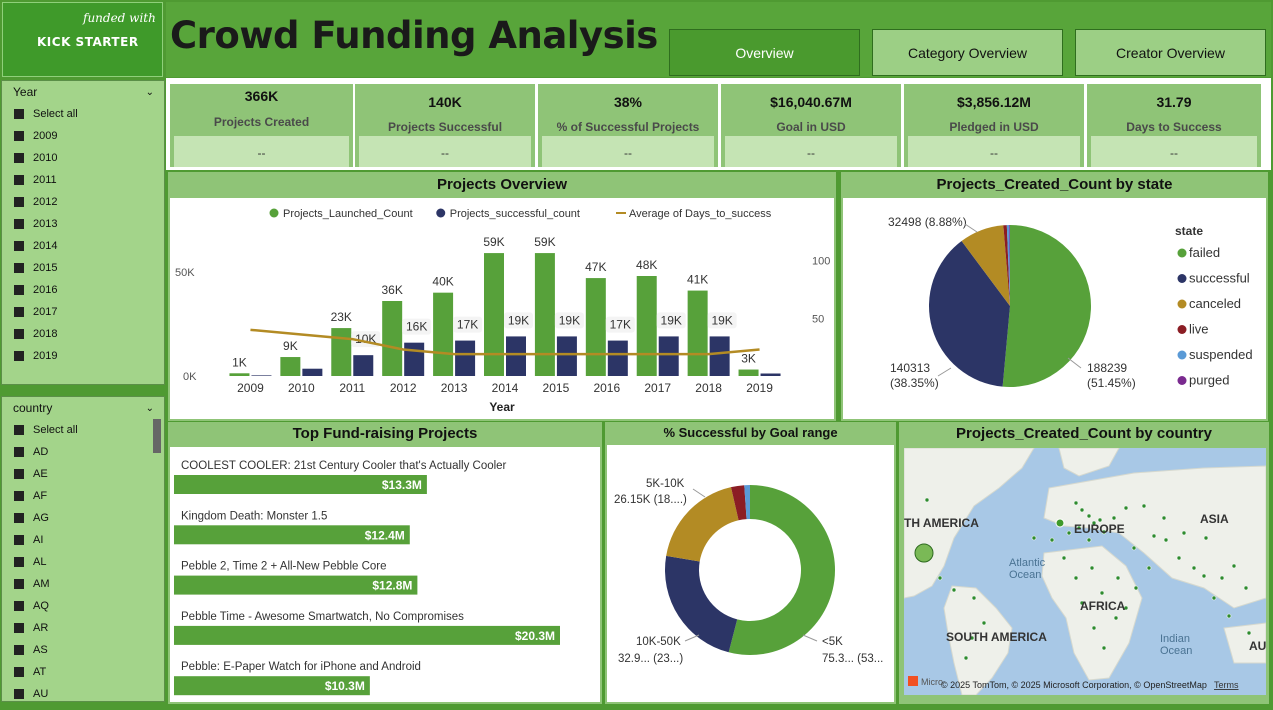 The image size is (1273, 710). What do you see at coordinates (83, 694) in the screenshot?
I see `country-option: AU` at bounding box center [83, 694].